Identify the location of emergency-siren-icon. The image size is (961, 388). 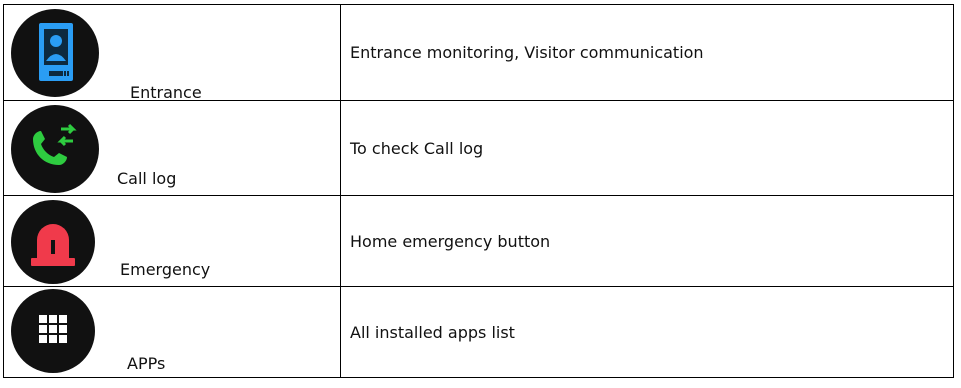
(53, 242).